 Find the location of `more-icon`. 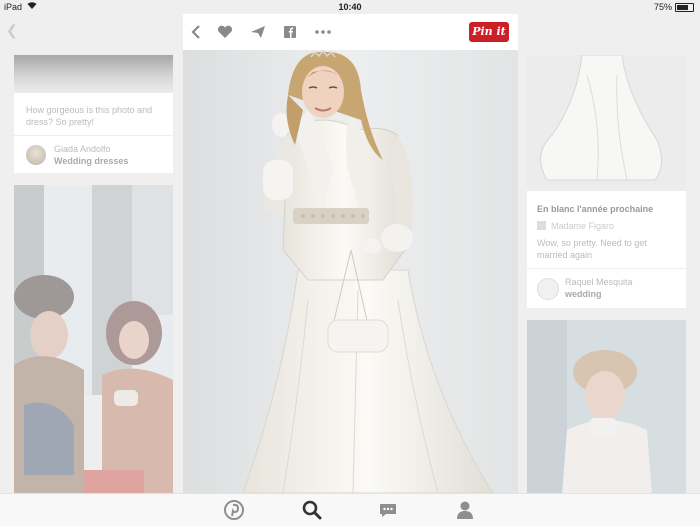

more-icon is located at coordinates (323, 32).